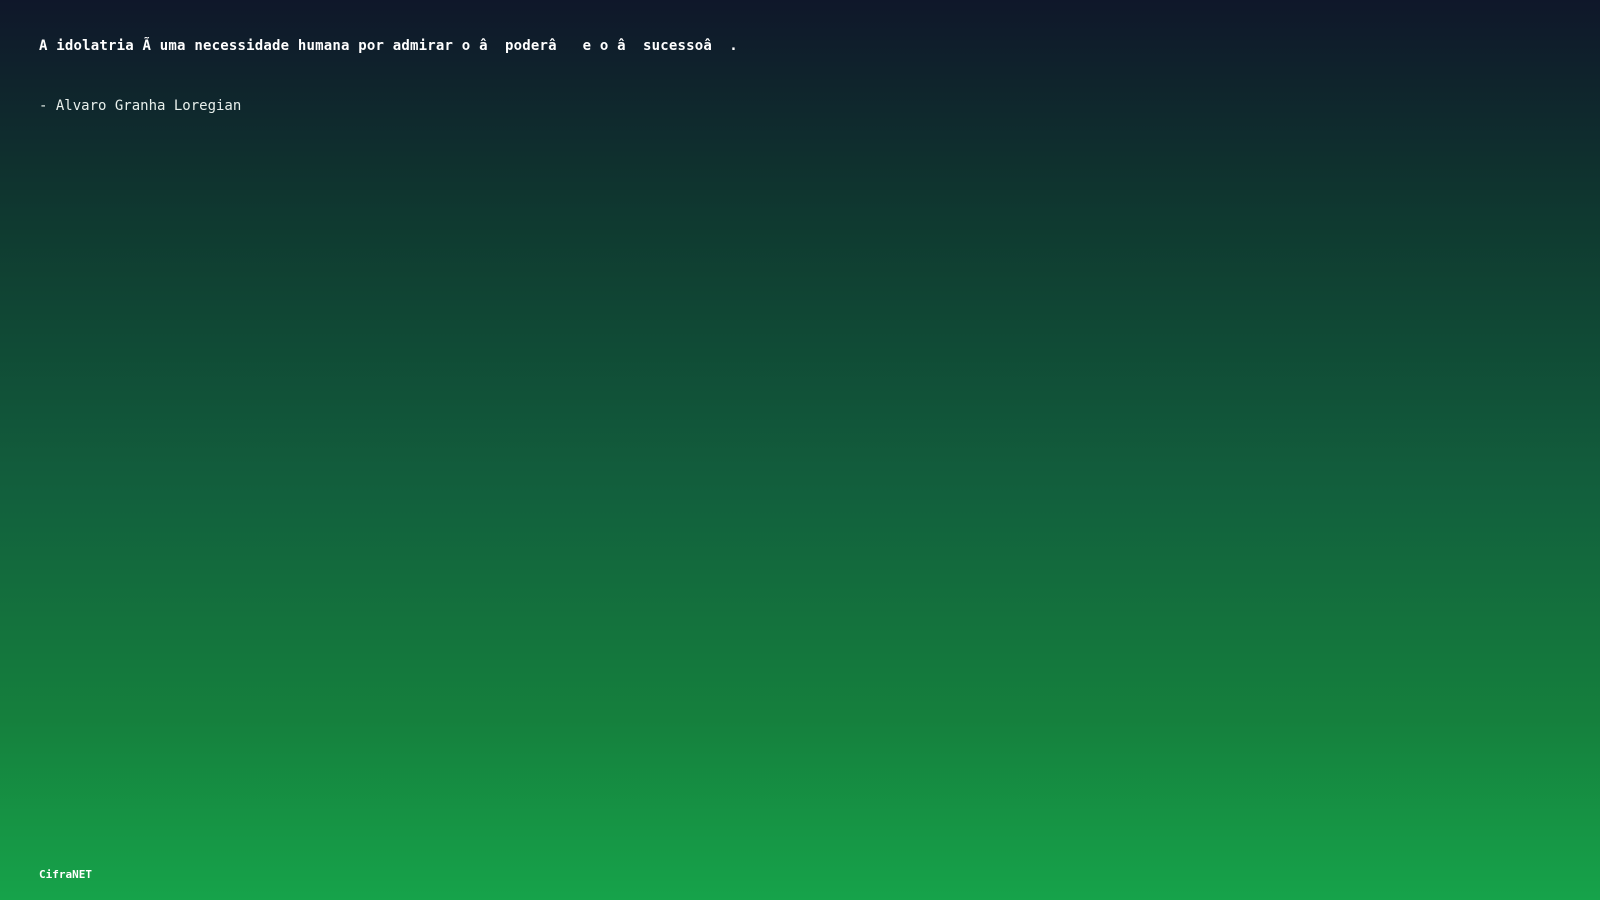 Image resolution: width=1600 pixels, height=900 pixels. I want to click on quote-author: - Alvaro Granha Loregian, so click(140, 106).